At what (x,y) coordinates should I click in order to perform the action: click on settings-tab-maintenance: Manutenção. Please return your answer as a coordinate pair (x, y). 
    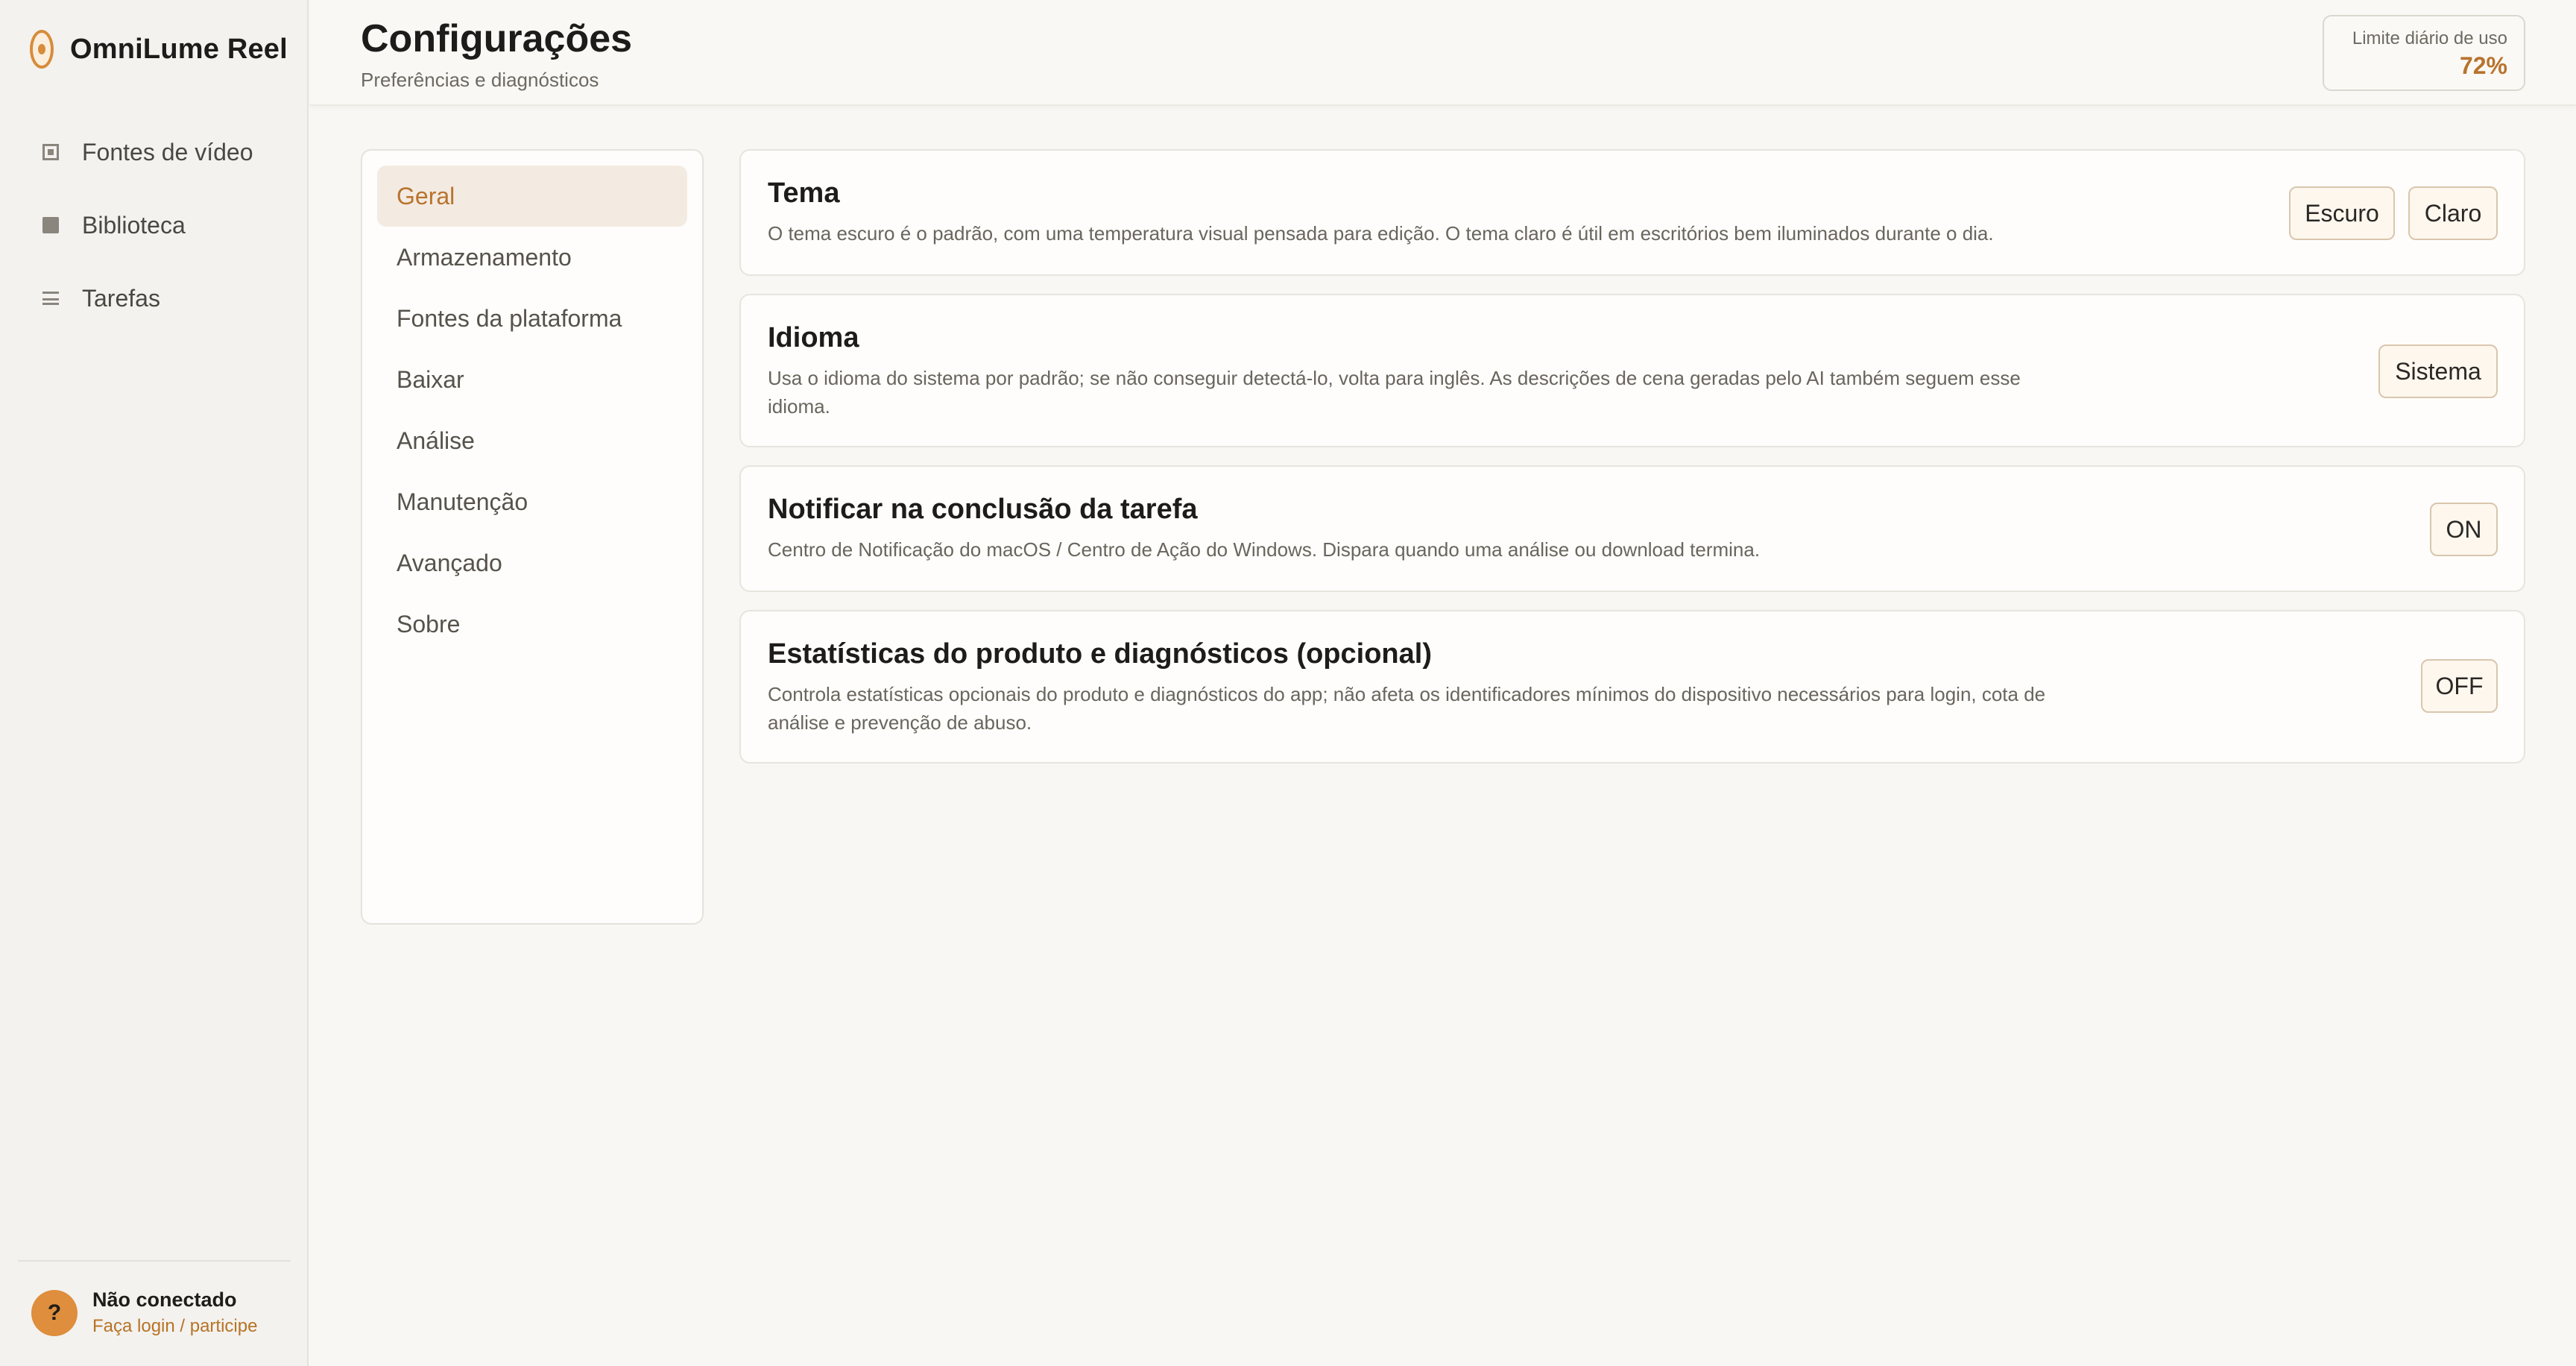
    Looking at the image, I should click on (532, 501).